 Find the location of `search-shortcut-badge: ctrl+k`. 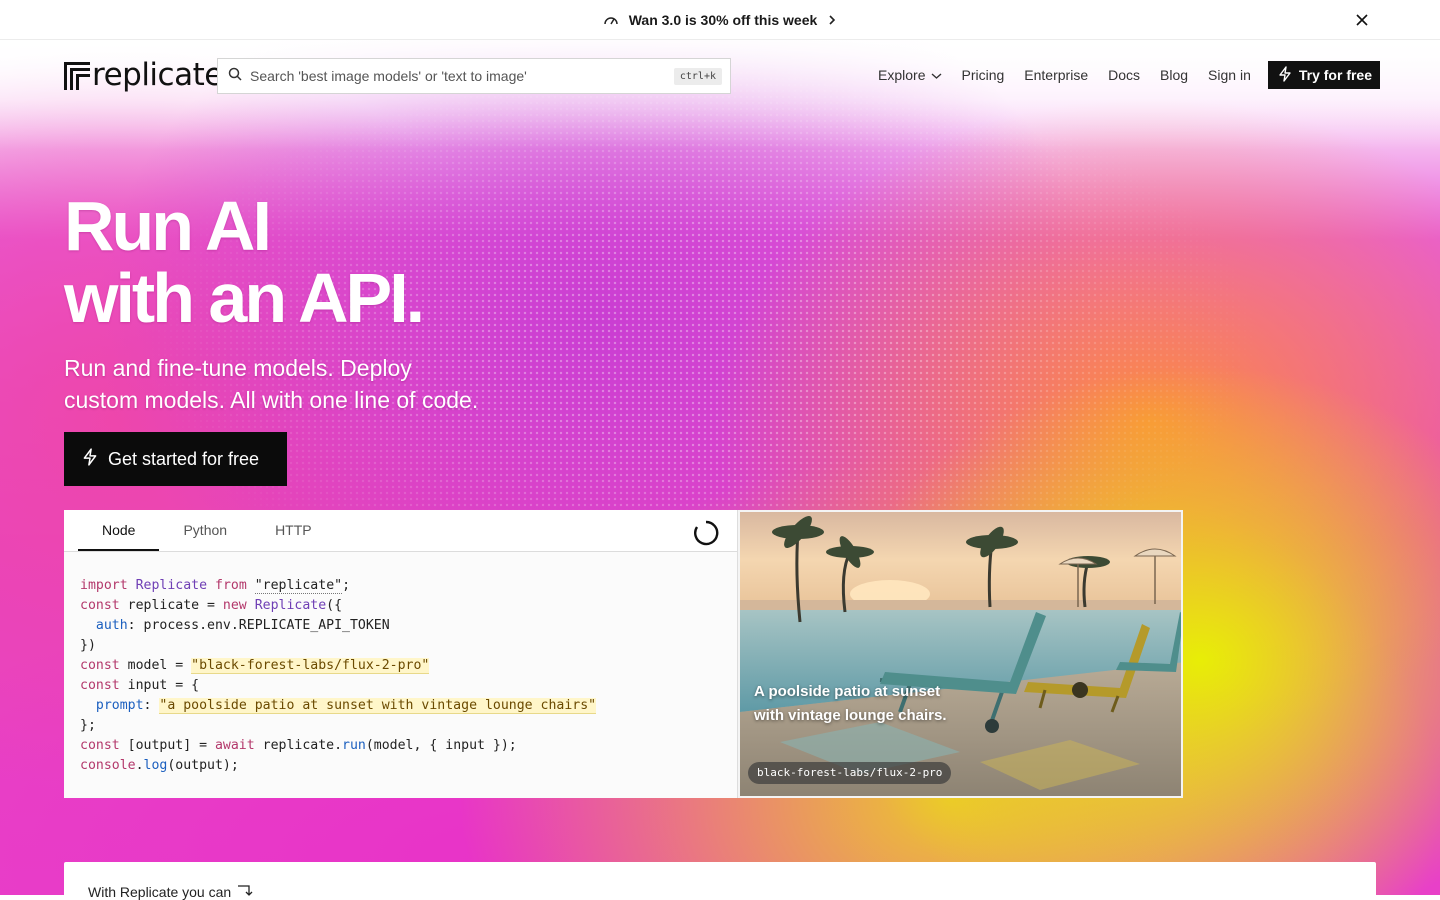

search-shortcut-badge: ctrl+k is located at coordinates (697, 76).